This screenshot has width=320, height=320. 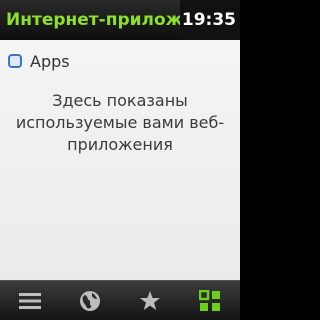 What do you see at coordinates (209, 20) in the screenshot?
I see `clock: 19:35` at bounding box center [209, 20].